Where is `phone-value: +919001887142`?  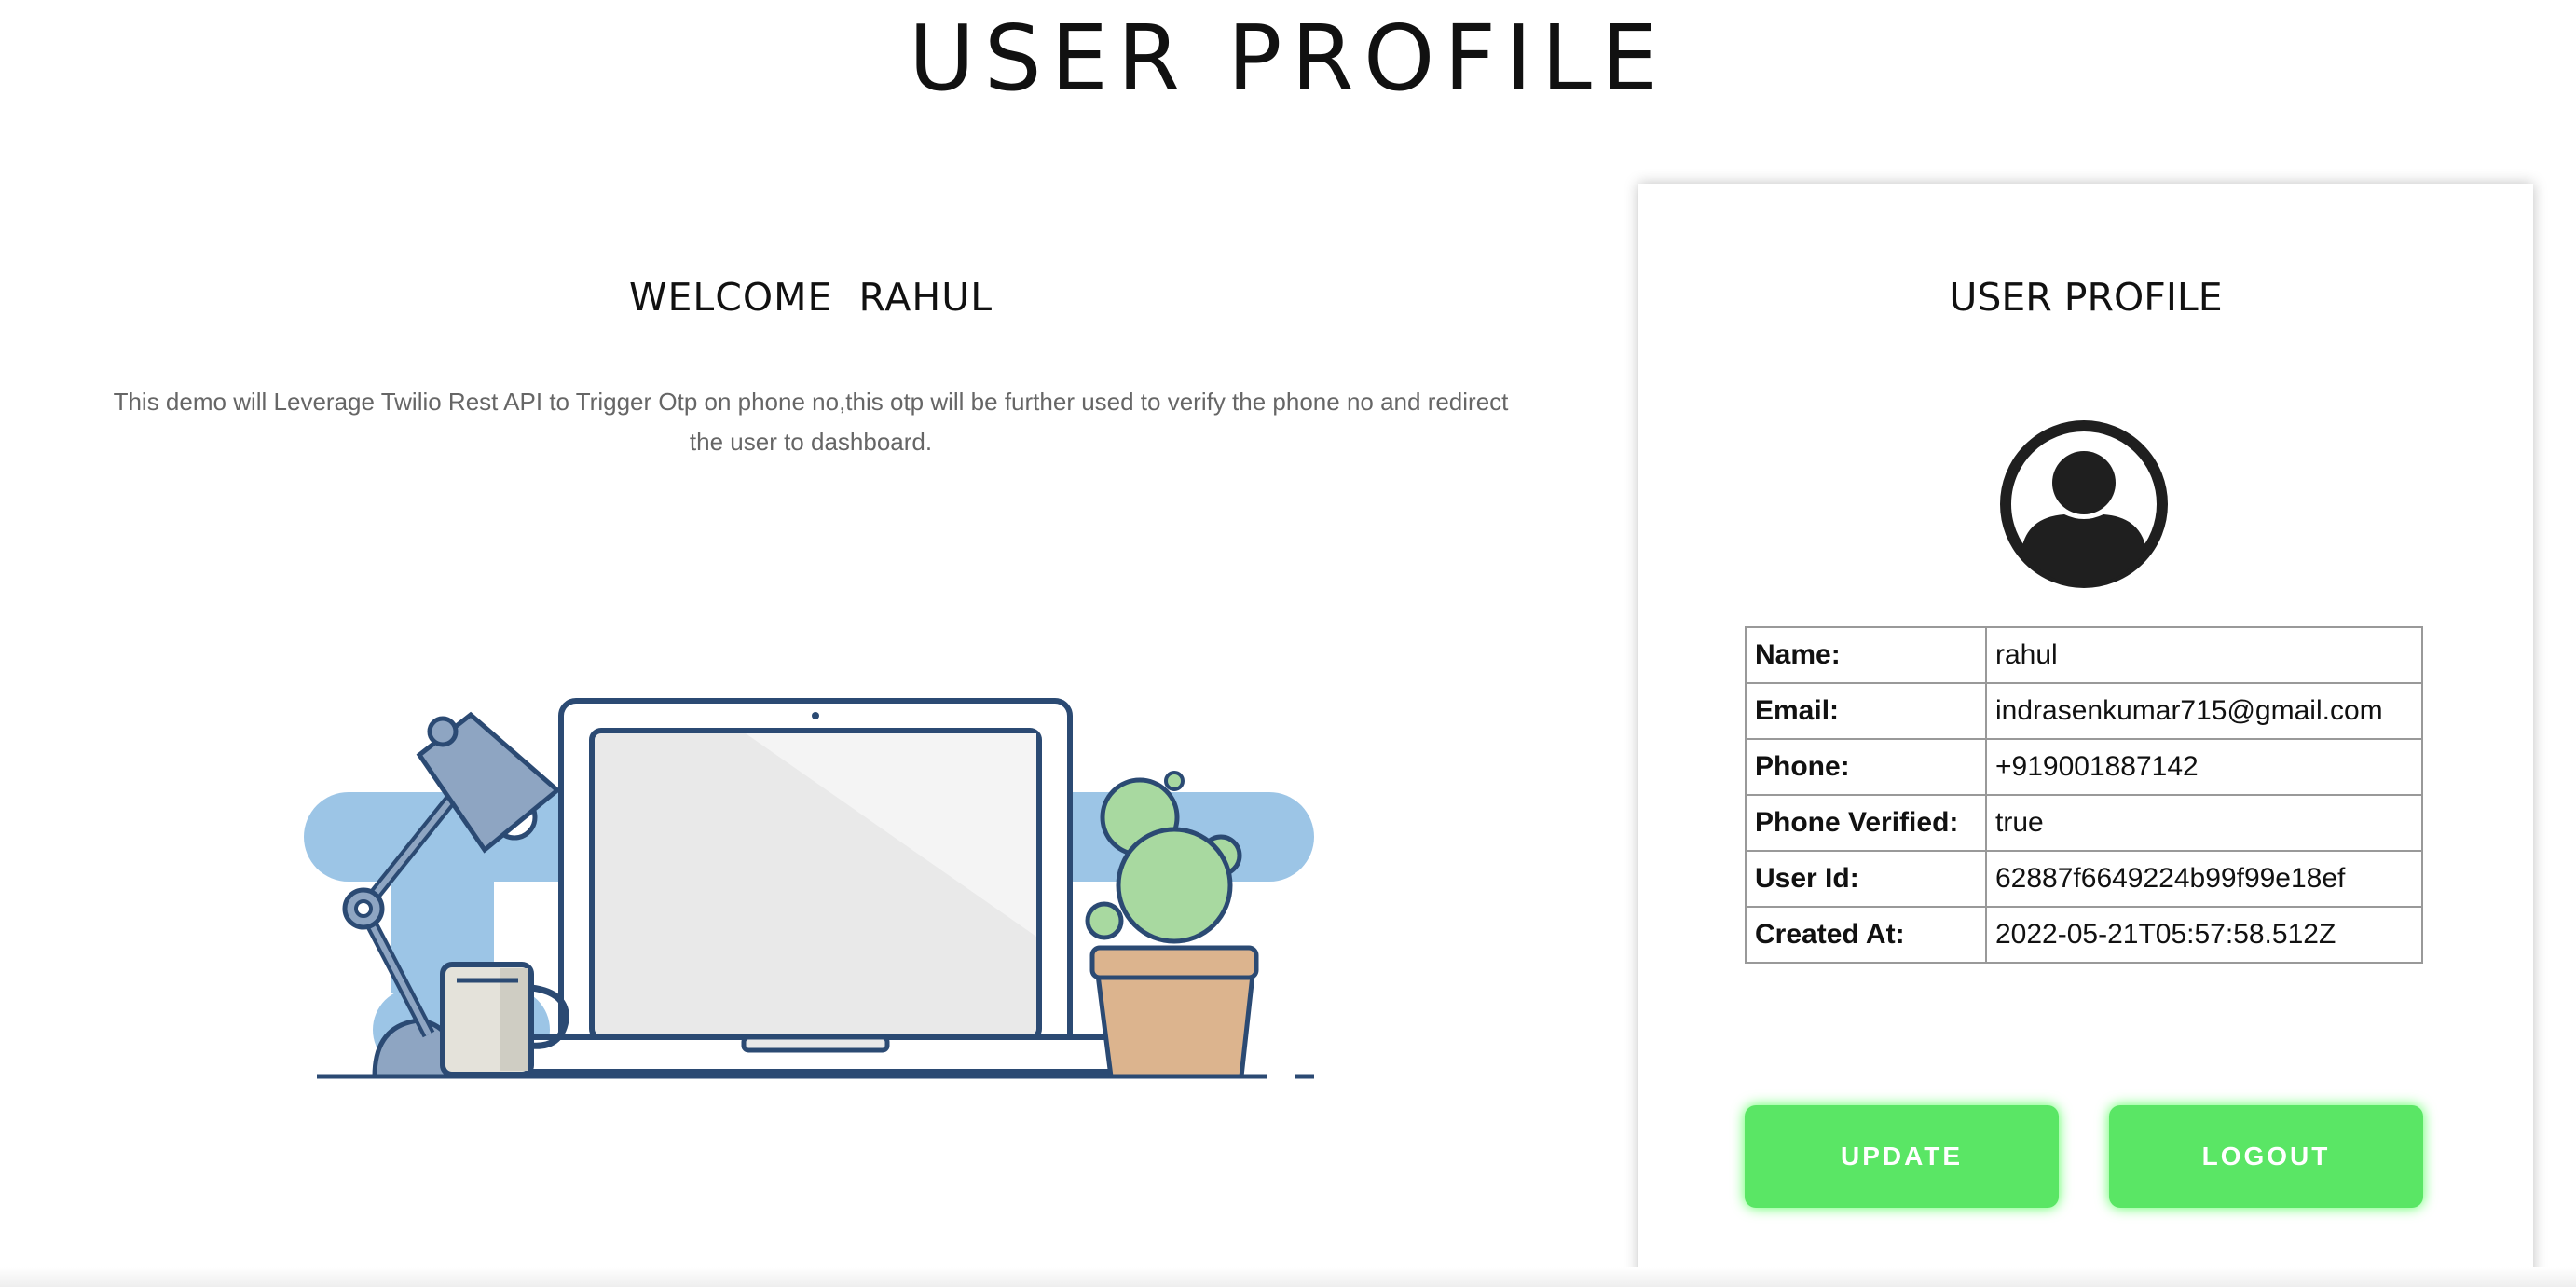 phone-value: +919001887142 is located at coordinates (2204, 767).